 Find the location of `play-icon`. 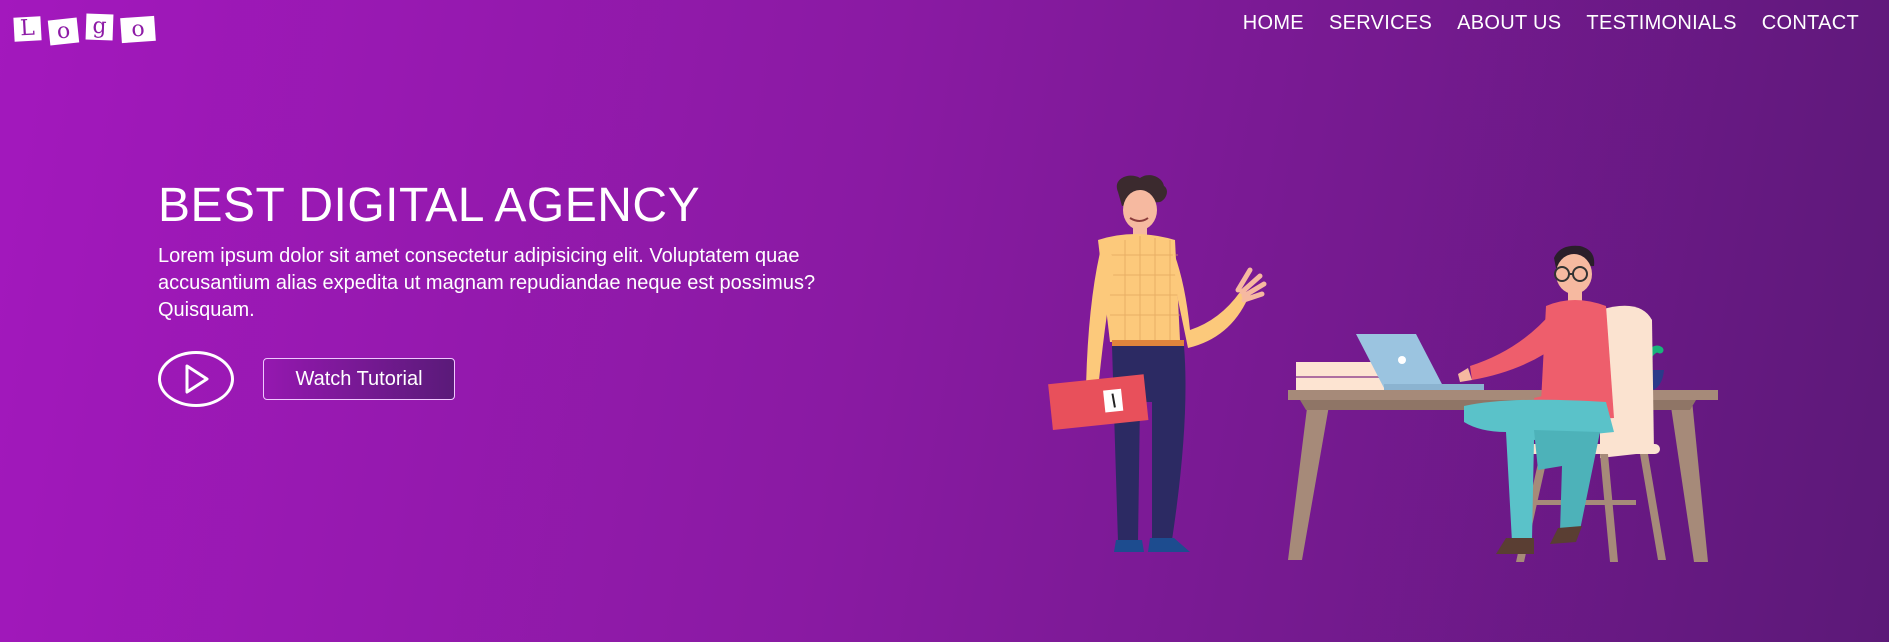

play-icon is located at coordinates (197, 379).